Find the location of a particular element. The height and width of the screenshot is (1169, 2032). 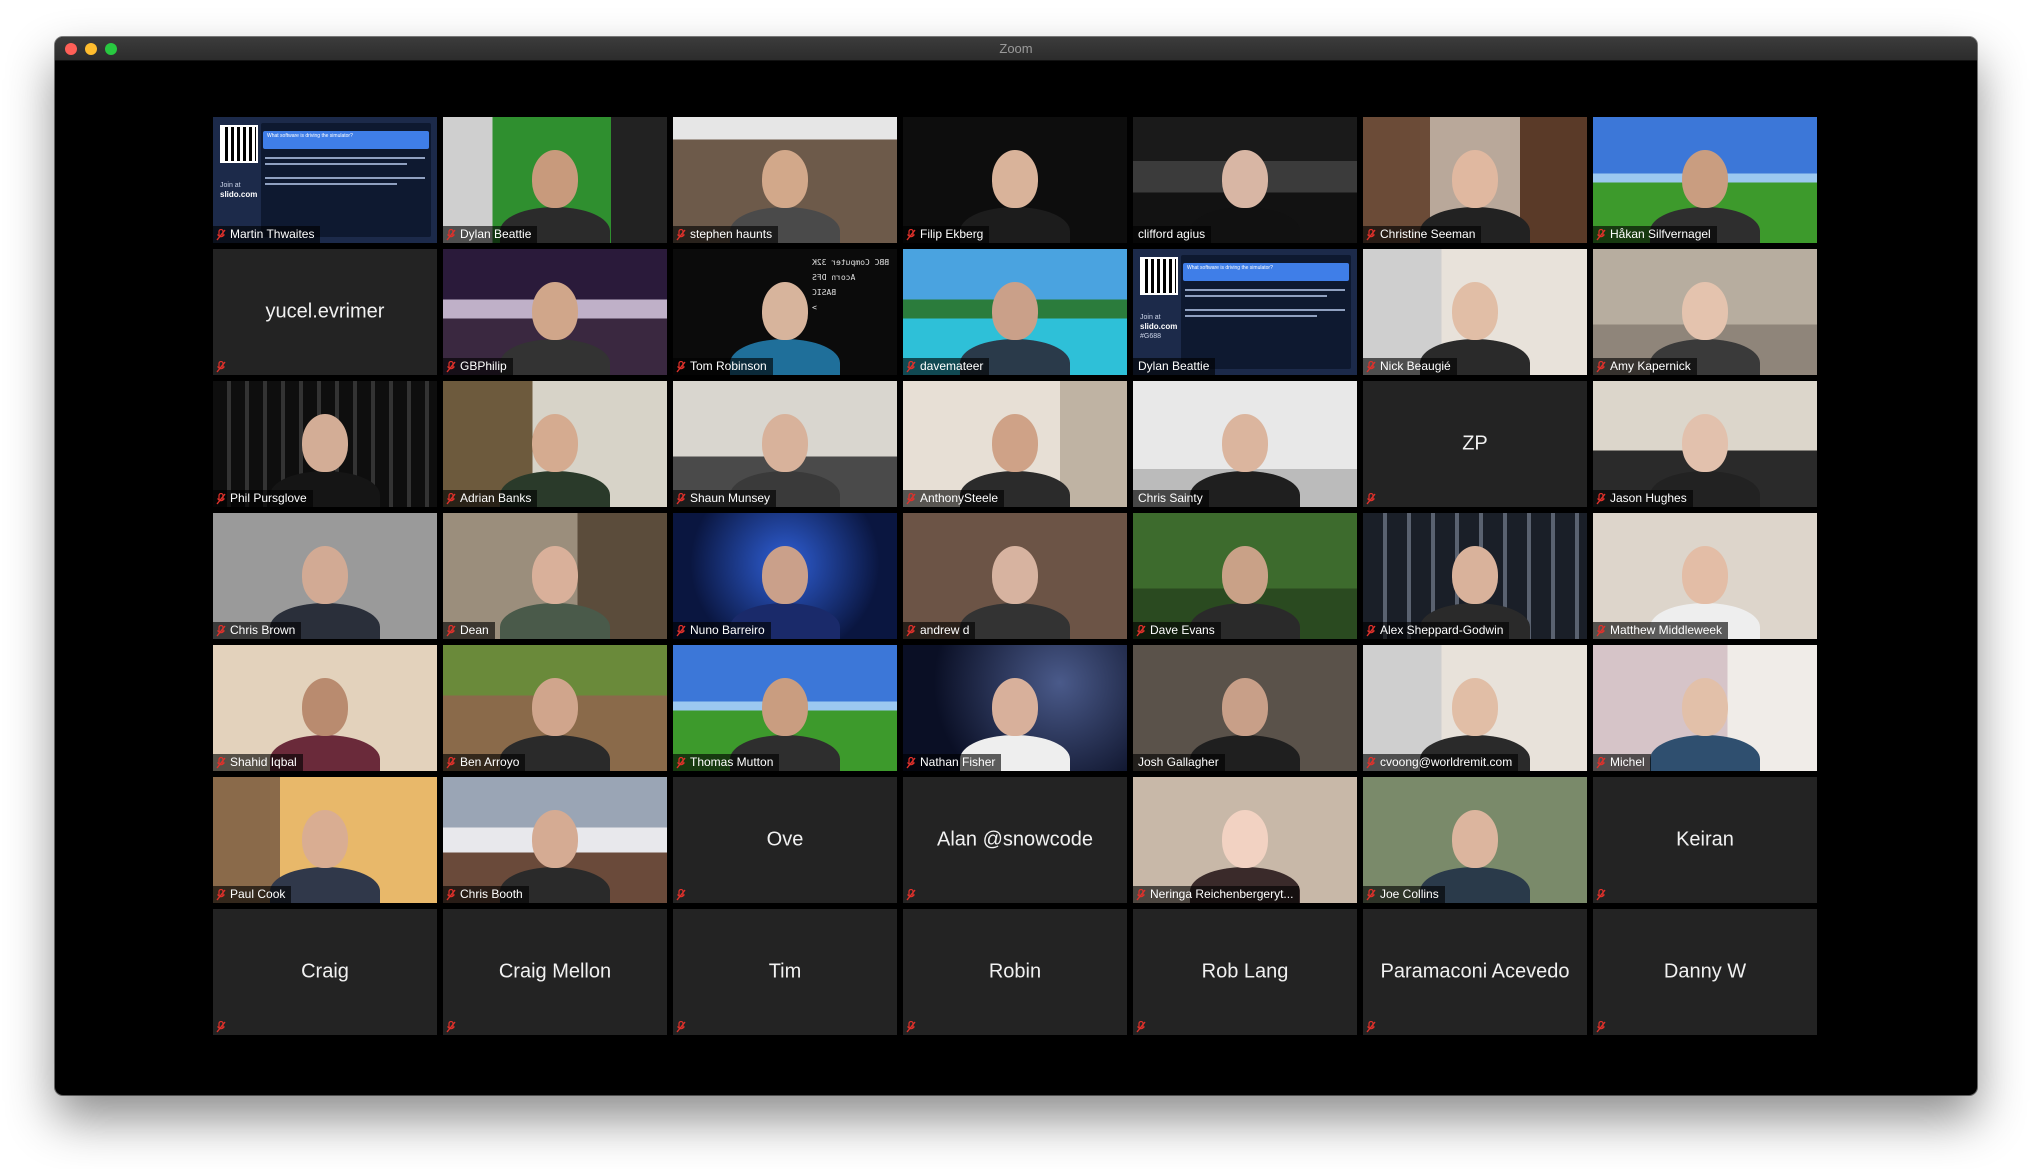

participant-tile: Danny W is located at coordinates (1705, 972).